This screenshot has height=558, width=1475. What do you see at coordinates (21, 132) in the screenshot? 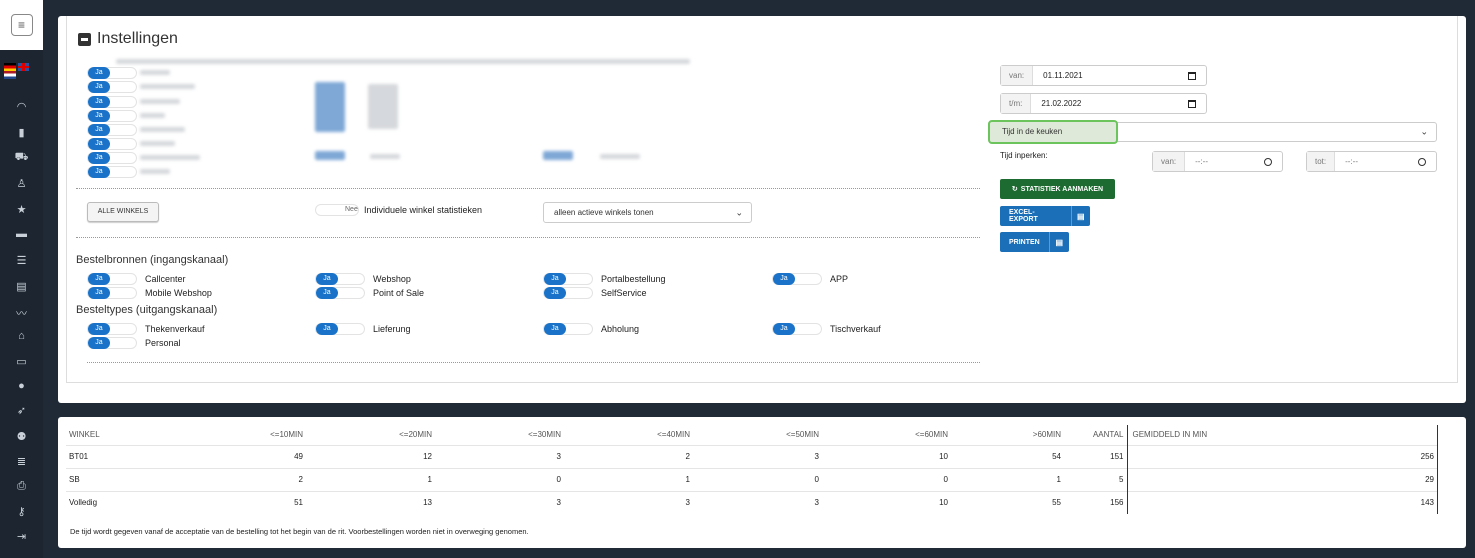
I see `chart-icon: ▮` at bounding box center [21, 132].